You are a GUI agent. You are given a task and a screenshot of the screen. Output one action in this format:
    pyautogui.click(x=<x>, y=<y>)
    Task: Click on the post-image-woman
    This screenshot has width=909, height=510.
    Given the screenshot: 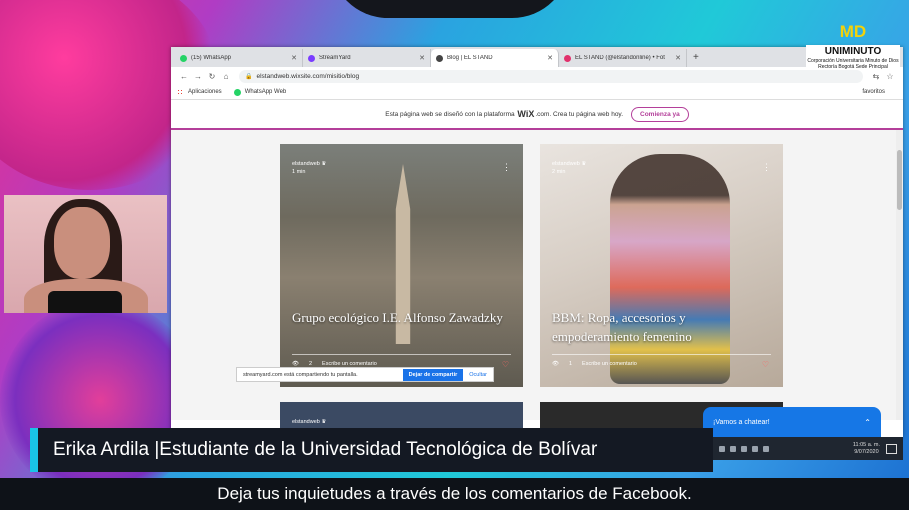 What is the action you would take?
    pyautogui.click(x=670, y=269)
    